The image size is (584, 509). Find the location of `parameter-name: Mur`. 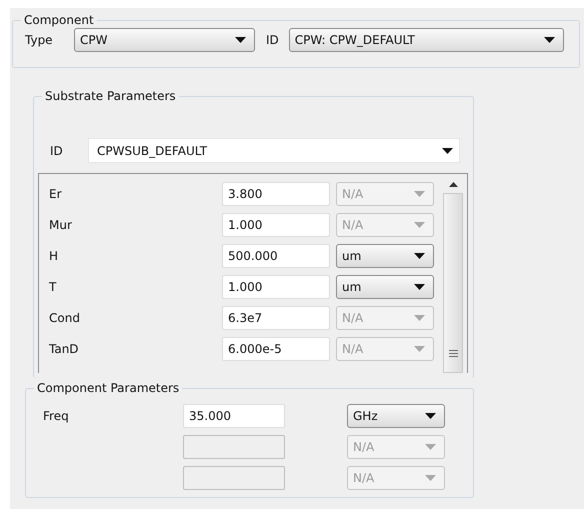

parameter-name: Mur is located at coordinates (61, 225).